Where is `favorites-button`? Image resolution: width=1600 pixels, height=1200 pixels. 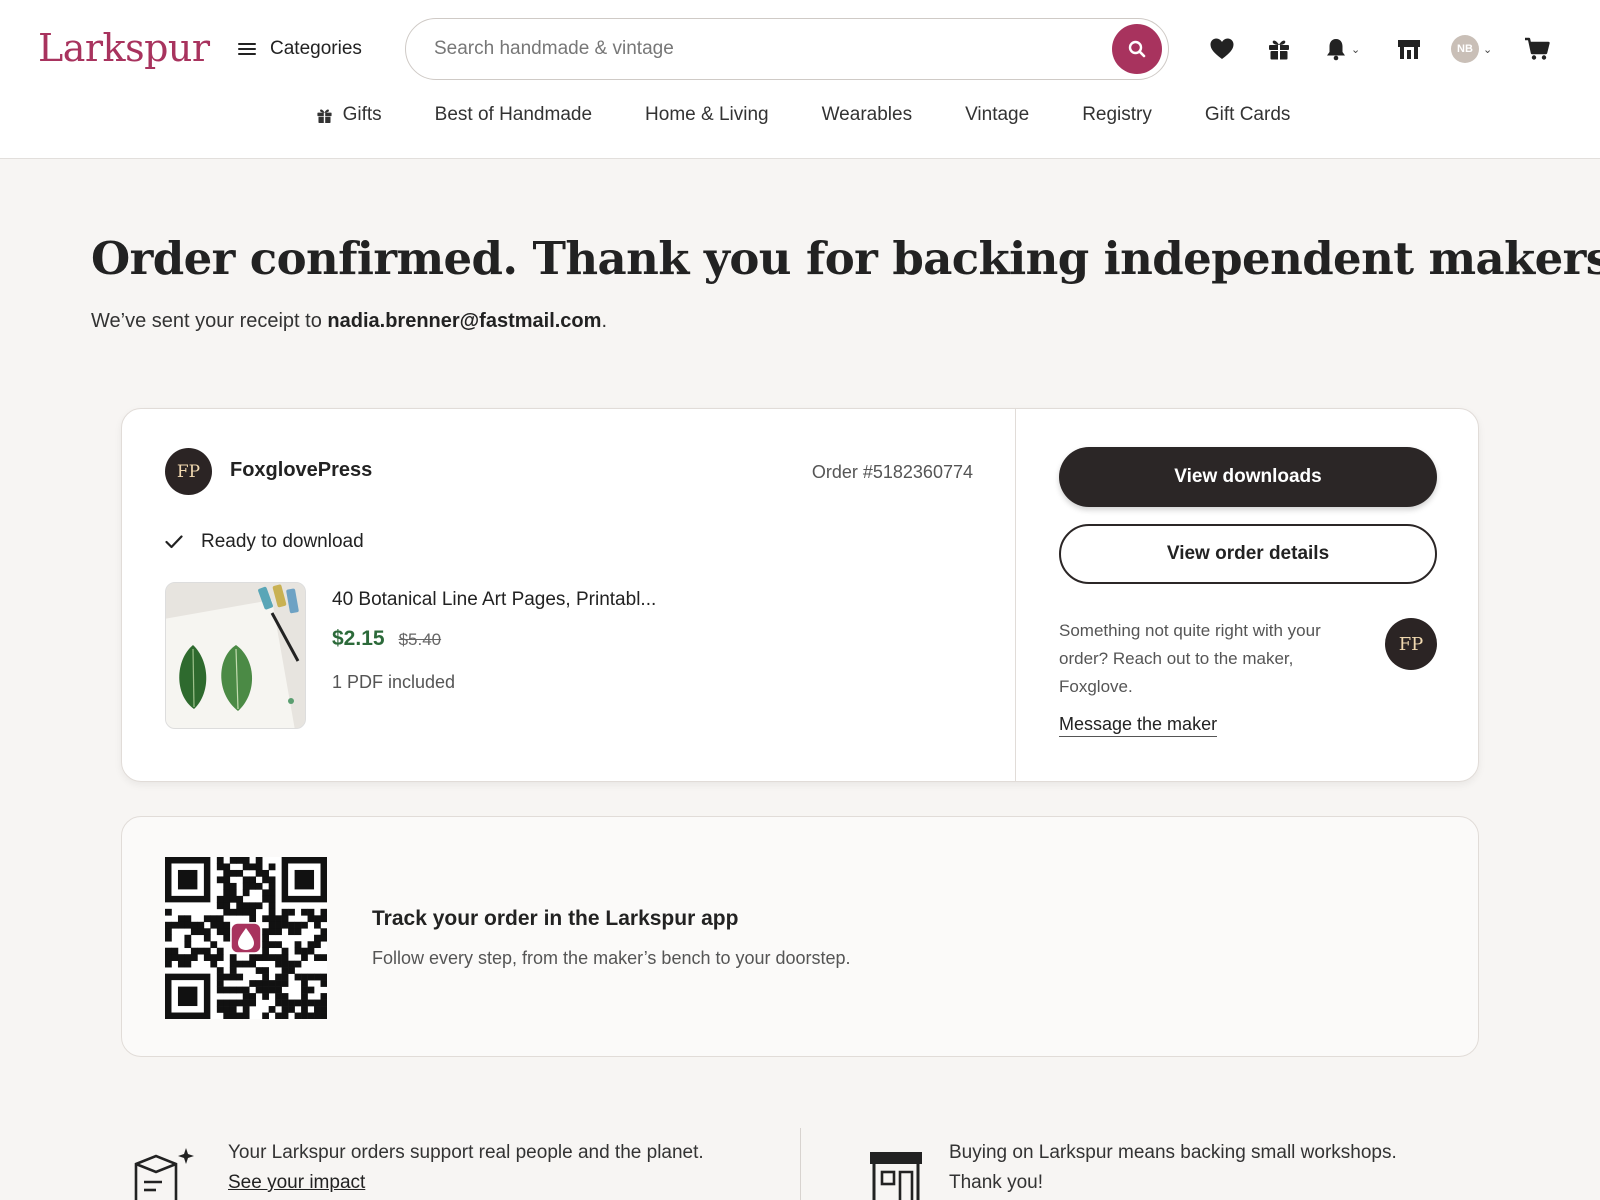
favorites-button is located at coordinates (1222, 49).